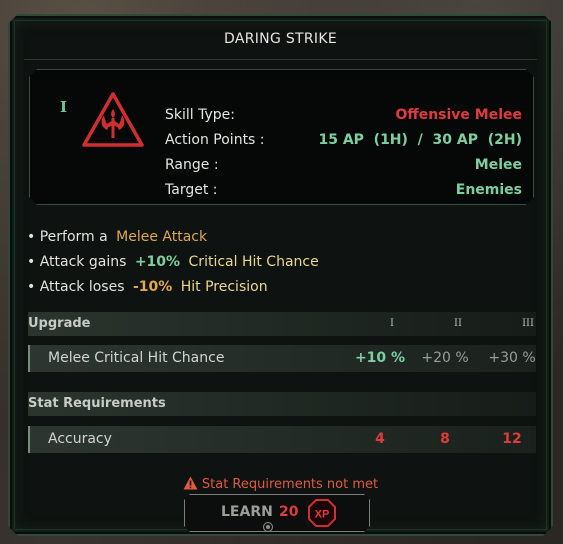  I want to click on upgrade-row-label: Melee Critical Hit Chance, so click(136, 358).